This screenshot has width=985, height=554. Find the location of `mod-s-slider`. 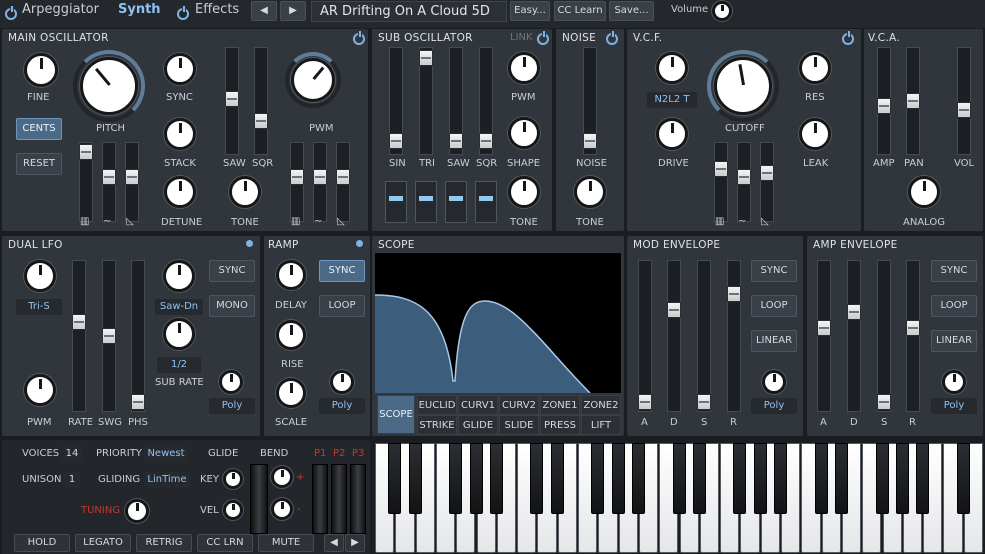

mod-s-slider is located at coordinates (704, 336).